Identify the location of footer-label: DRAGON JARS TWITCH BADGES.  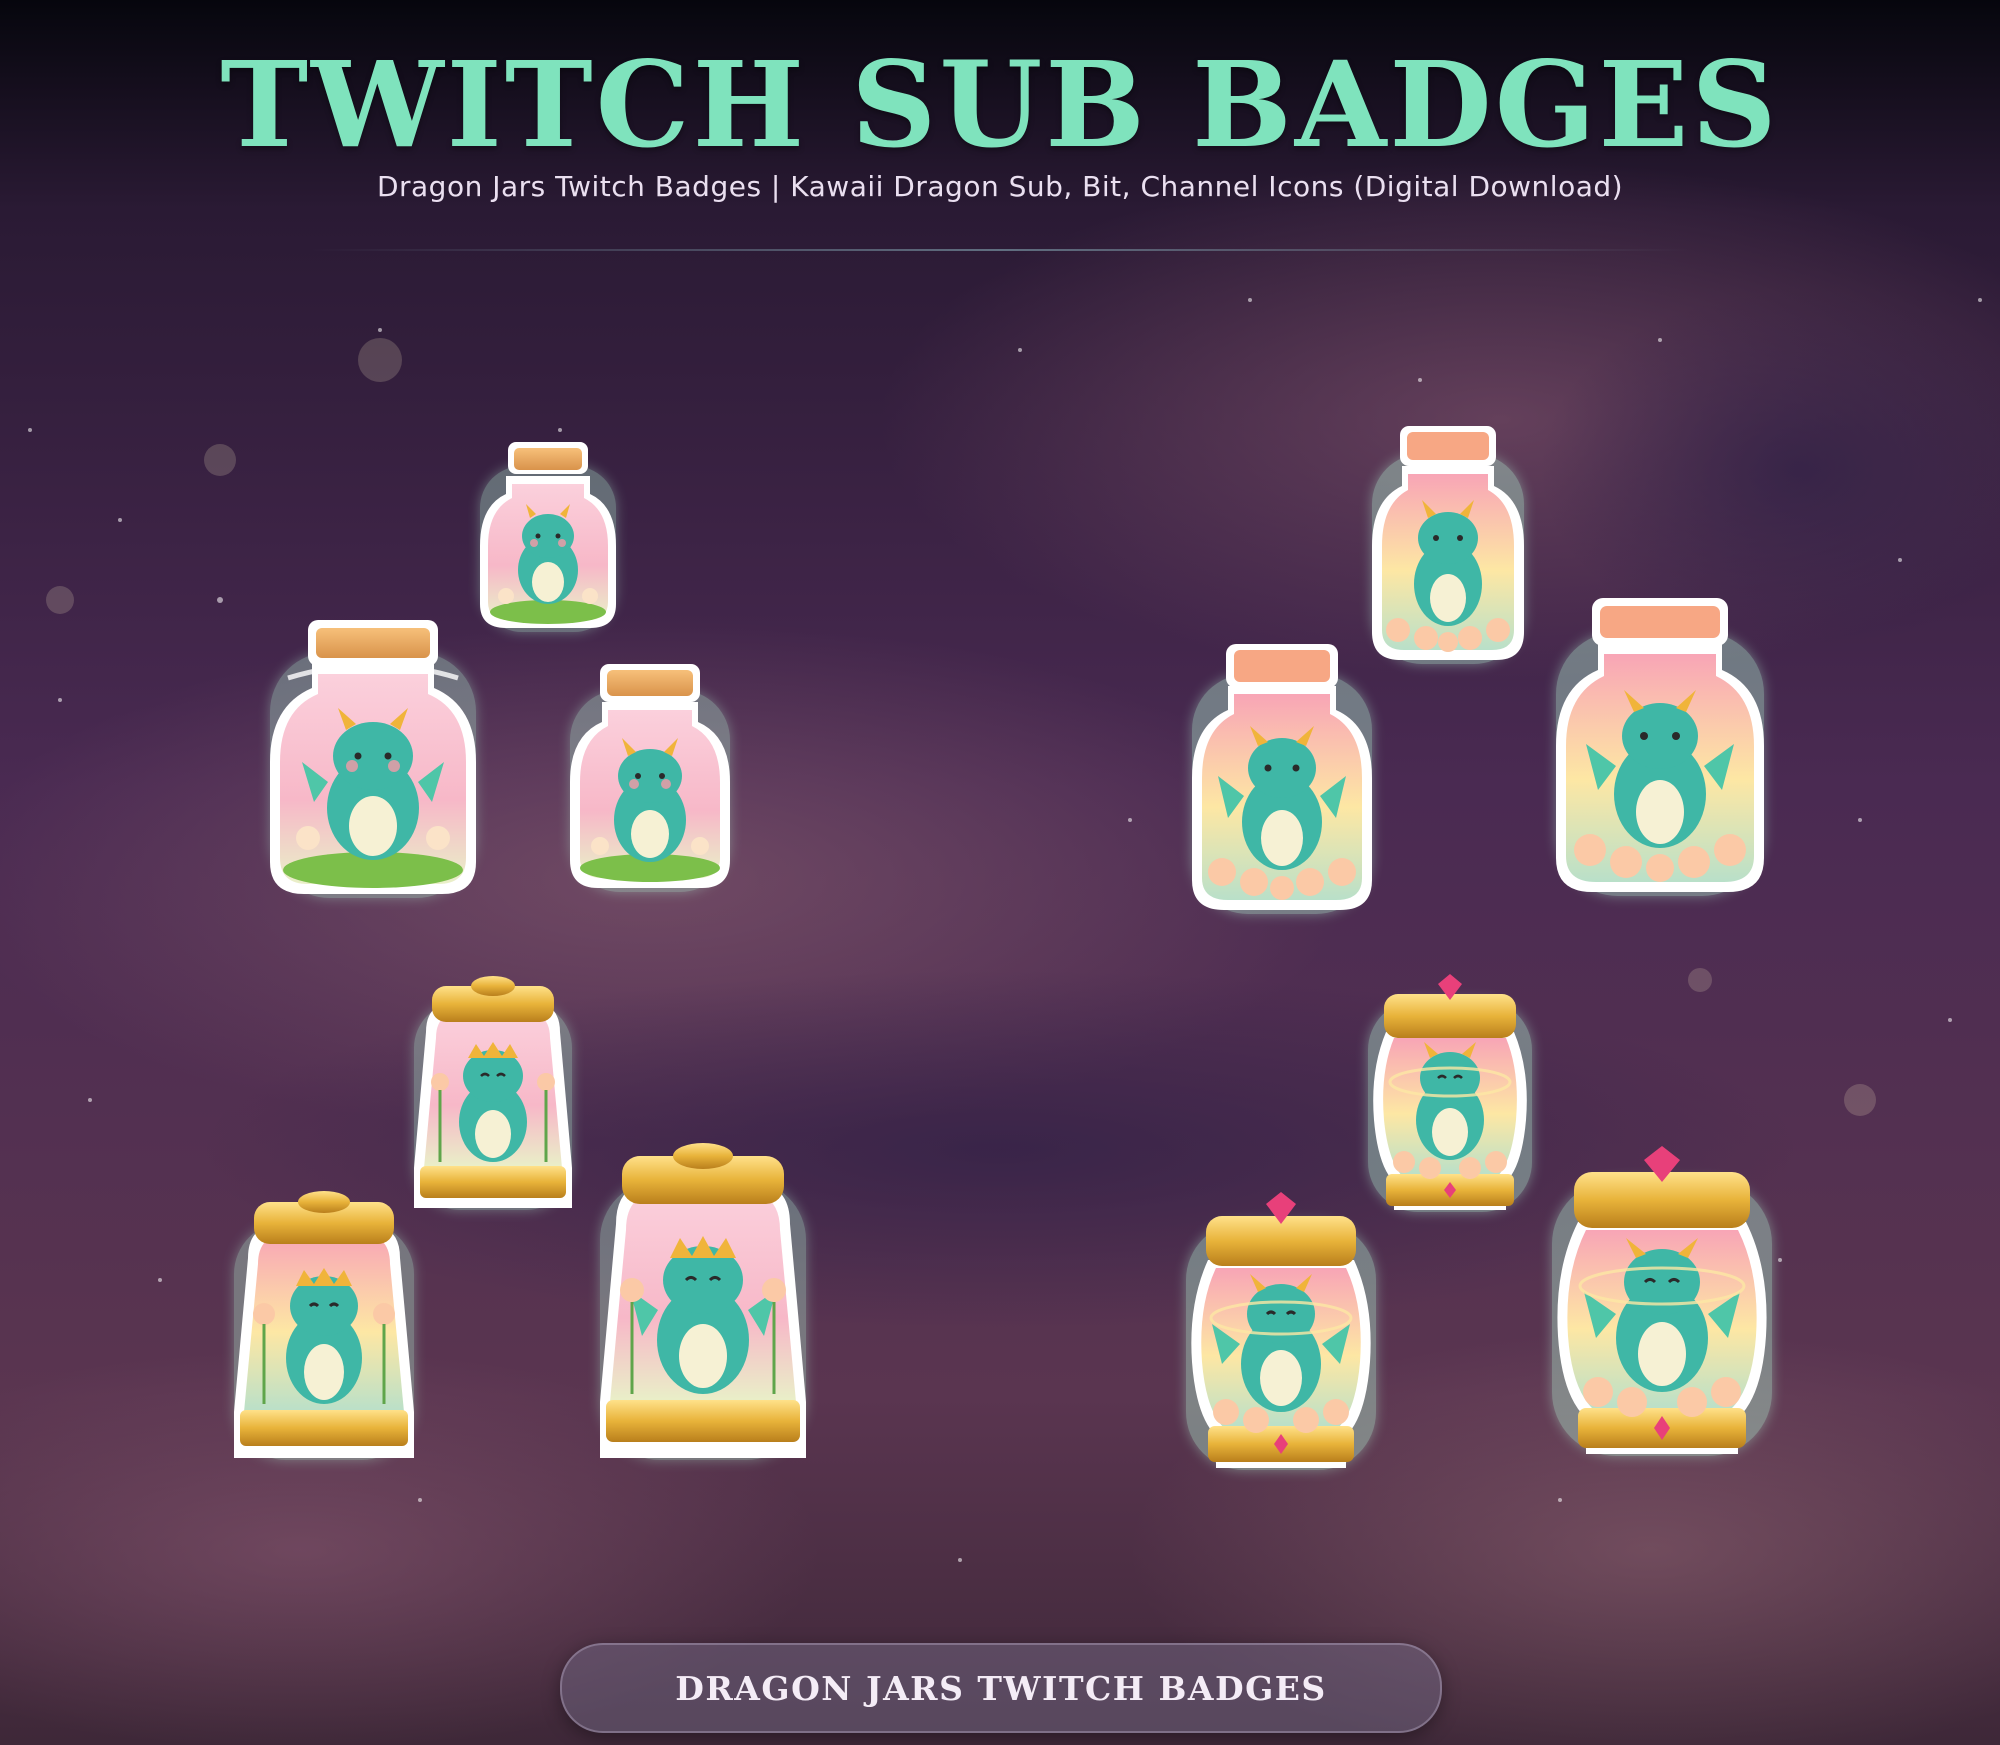
(1001, 1688).